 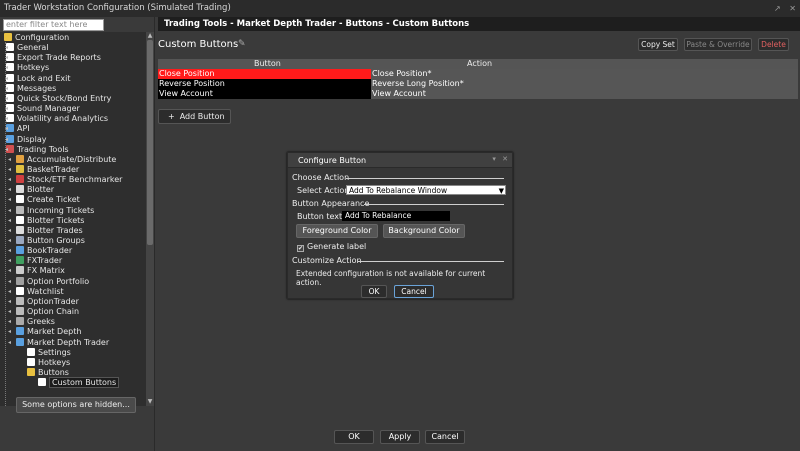 What do you see at coordinates (478, 94) in the screenshot?
I see `table-row: View Account View Account` at bounding box center [478, 94].